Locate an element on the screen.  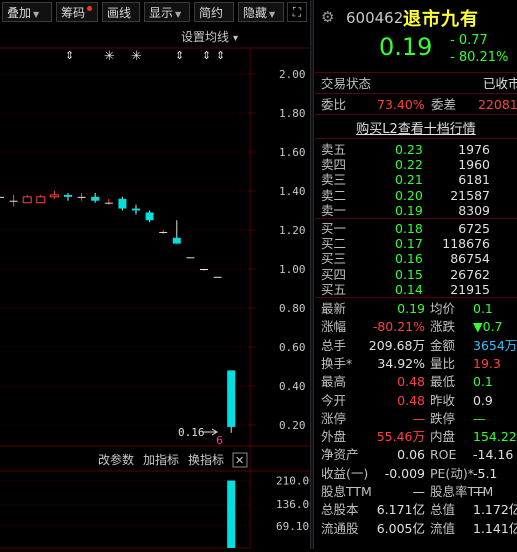
level-volume: 8309 is located at coordinates (474, 210).